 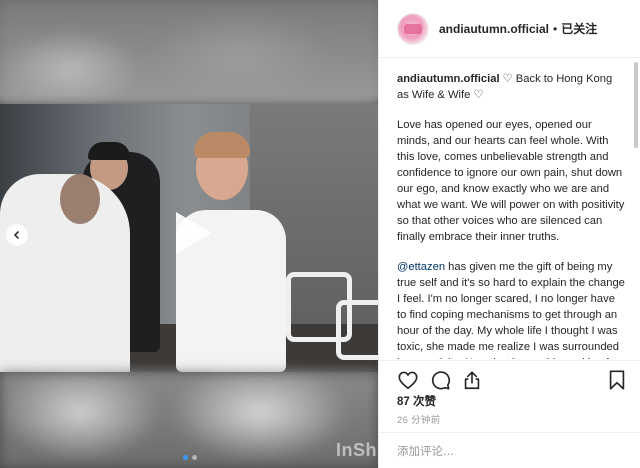 I want to click on share-button, so click(x=472, y=380).